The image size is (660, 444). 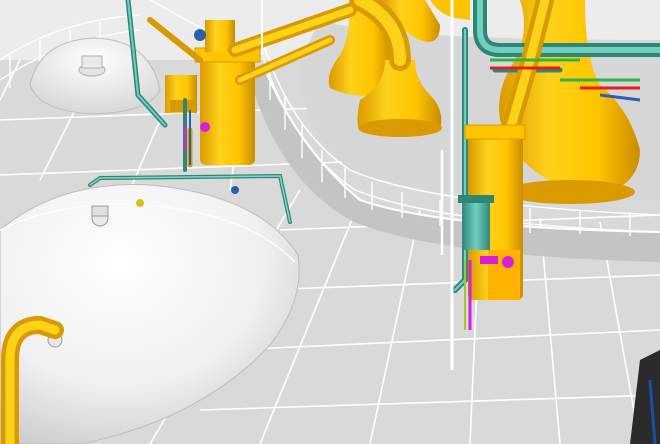 I want to click on right-column, so click(x=492, y=212).